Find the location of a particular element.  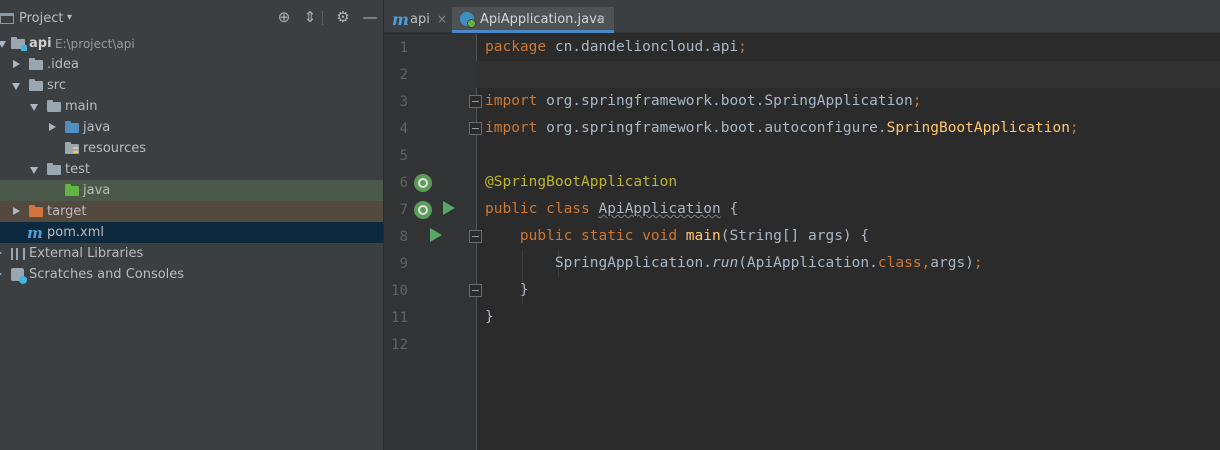

tree-item-label: java is located at coordinates (97, 127).